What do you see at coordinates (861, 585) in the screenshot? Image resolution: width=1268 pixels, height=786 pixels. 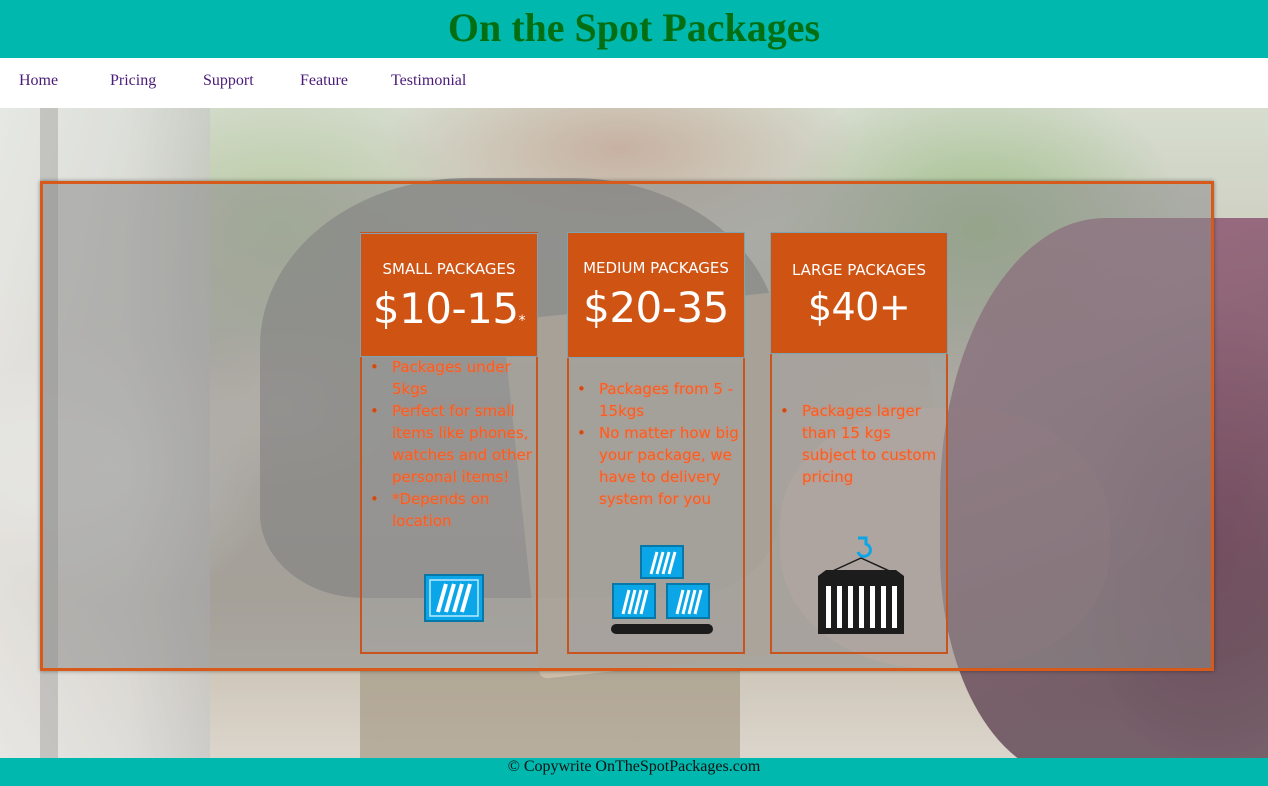 I see `crane-container-icon` at bounding box center [861, 585].